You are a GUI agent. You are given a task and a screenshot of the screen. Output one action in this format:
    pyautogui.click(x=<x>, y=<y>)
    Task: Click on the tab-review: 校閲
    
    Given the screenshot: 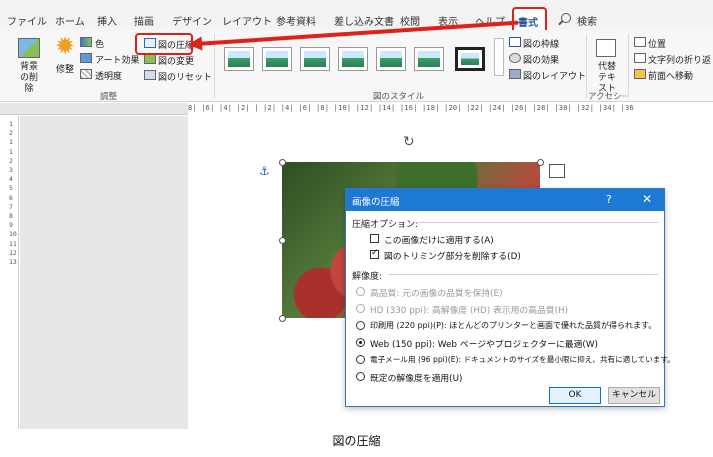 What is the action you would take?
    pyautogui.click(x=410, y=20)
    